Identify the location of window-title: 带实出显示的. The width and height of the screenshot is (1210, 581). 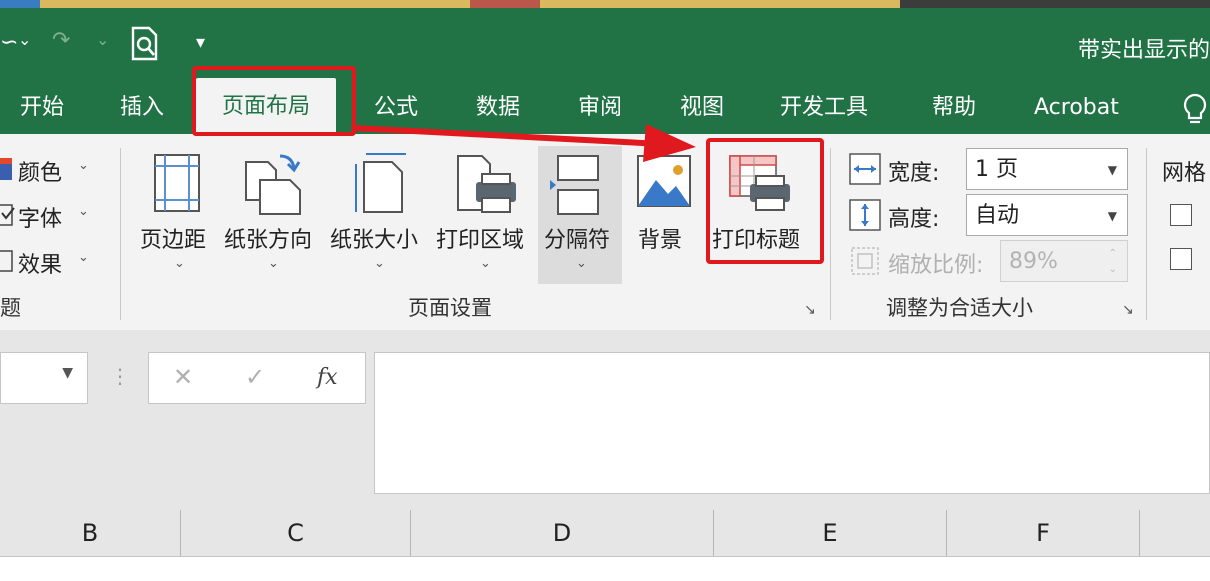
(1143, 50).